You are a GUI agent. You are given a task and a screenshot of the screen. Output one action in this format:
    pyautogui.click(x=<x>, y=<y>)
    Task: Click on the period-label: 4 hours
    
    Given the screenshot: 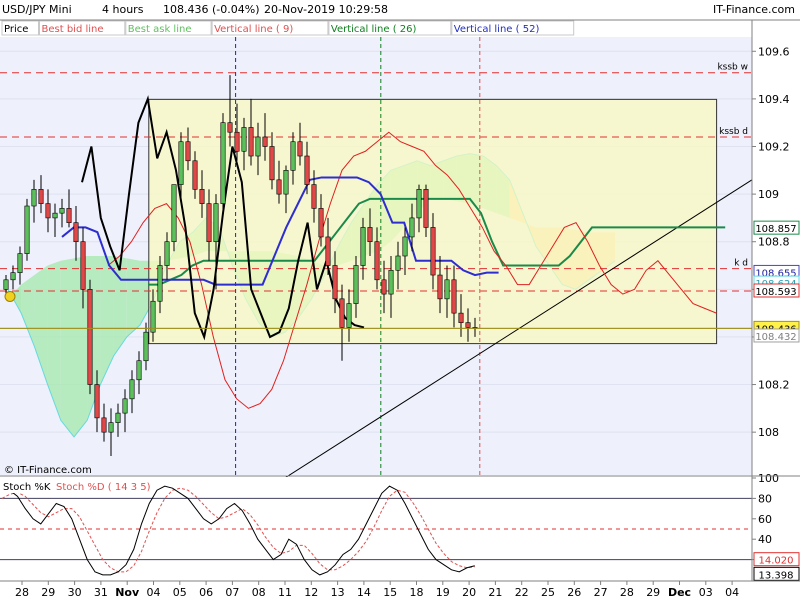 What is the action you would take?
    pyautogui.click(x=123, y=9)
    